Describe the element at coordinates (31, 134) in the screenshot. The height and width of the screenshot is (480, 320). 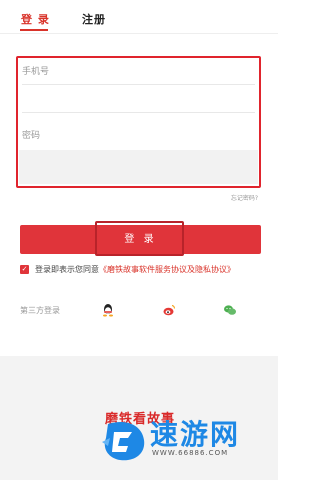
I see `password-input: 密码` at that location.